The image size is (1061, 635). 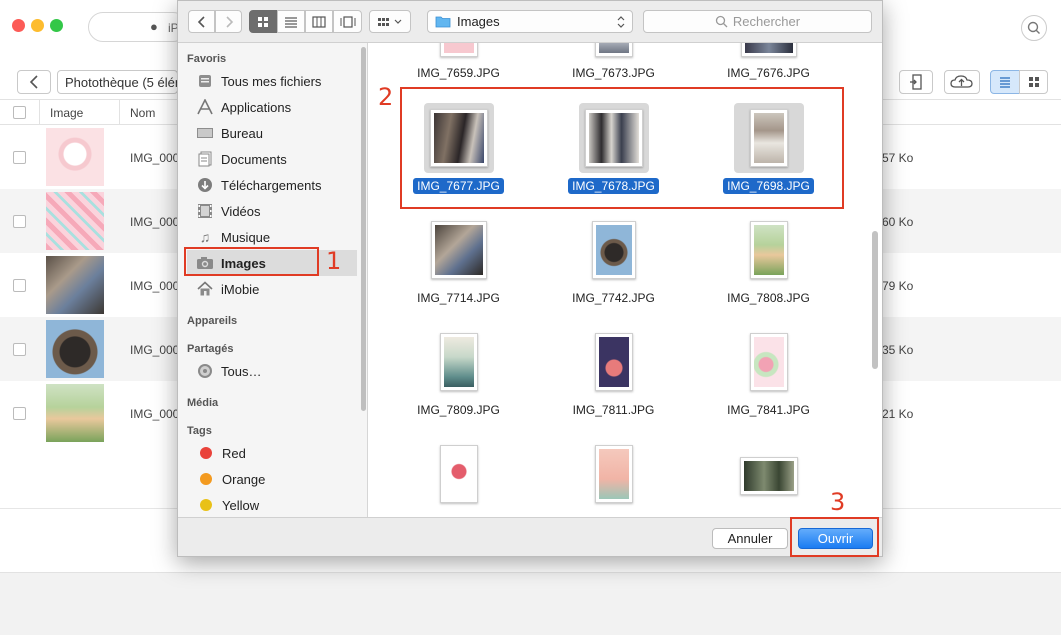 I want to click on arrange-icon, so click(x=390, y=21).